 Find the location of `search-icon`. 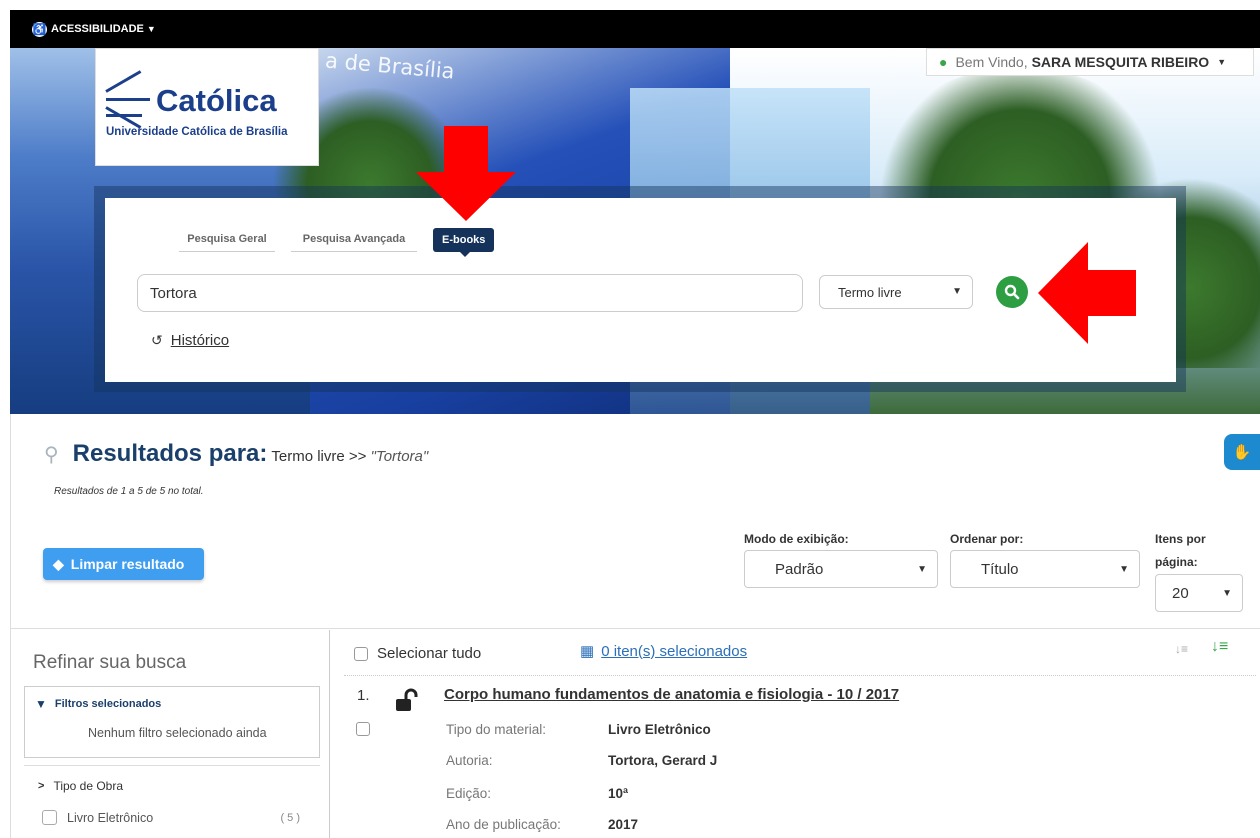

search-icon is located at coordinates (1012, 292).